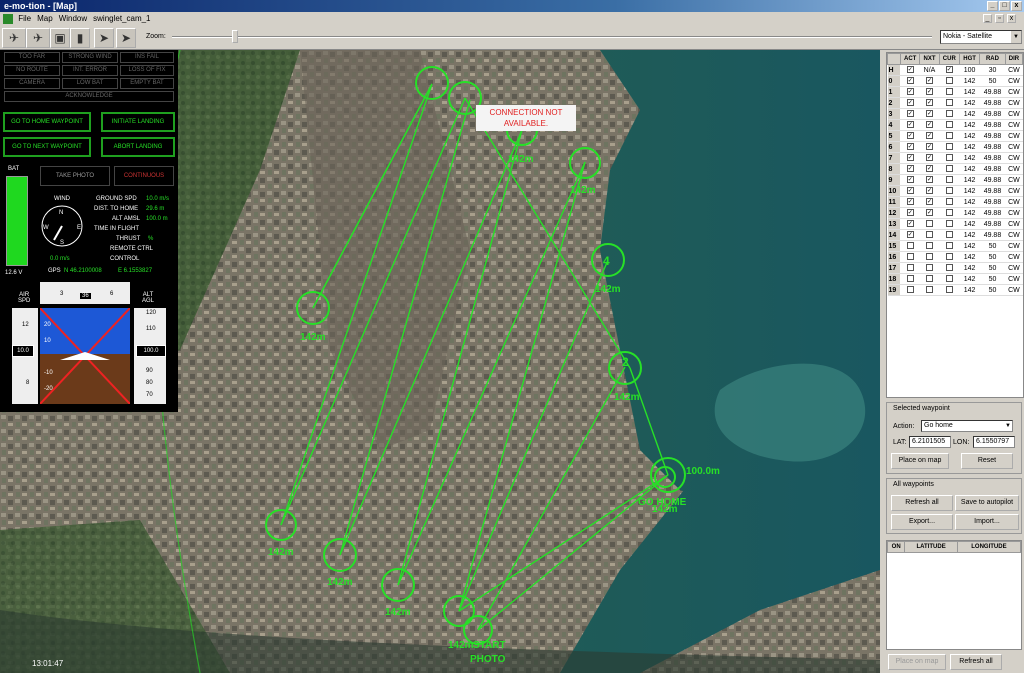 The width and height of the screenshot is (1024, 673). Describe the element at coordinates (955, 169) in the screenshot. I see `table-row: 8 ✓ ✓ 142 49.88 CW` at that location.